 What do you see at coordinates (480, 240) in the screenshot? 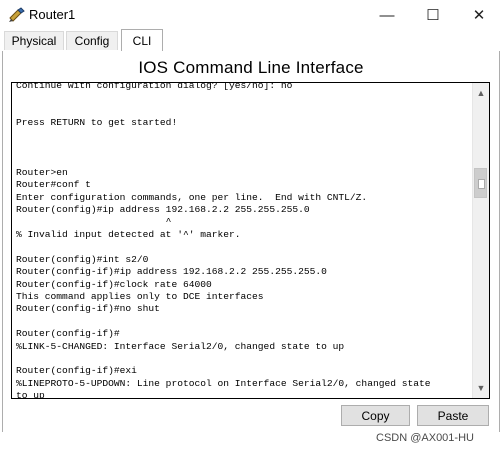
I see `console-scrollbar: ▲ ▼` at bounding box center [480, 240].